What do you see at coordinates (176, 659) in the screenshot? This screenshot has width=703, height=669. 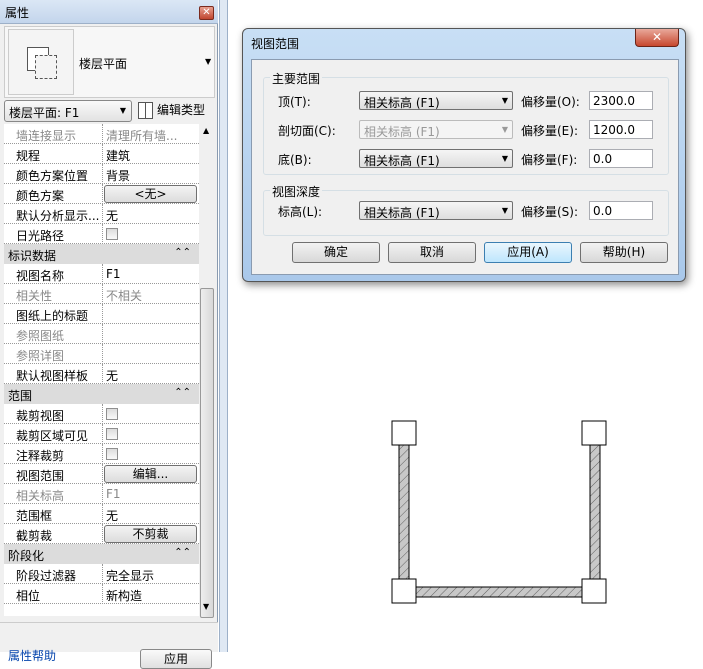 I see `apply-button: 应用` at bounding box center [176, 659].